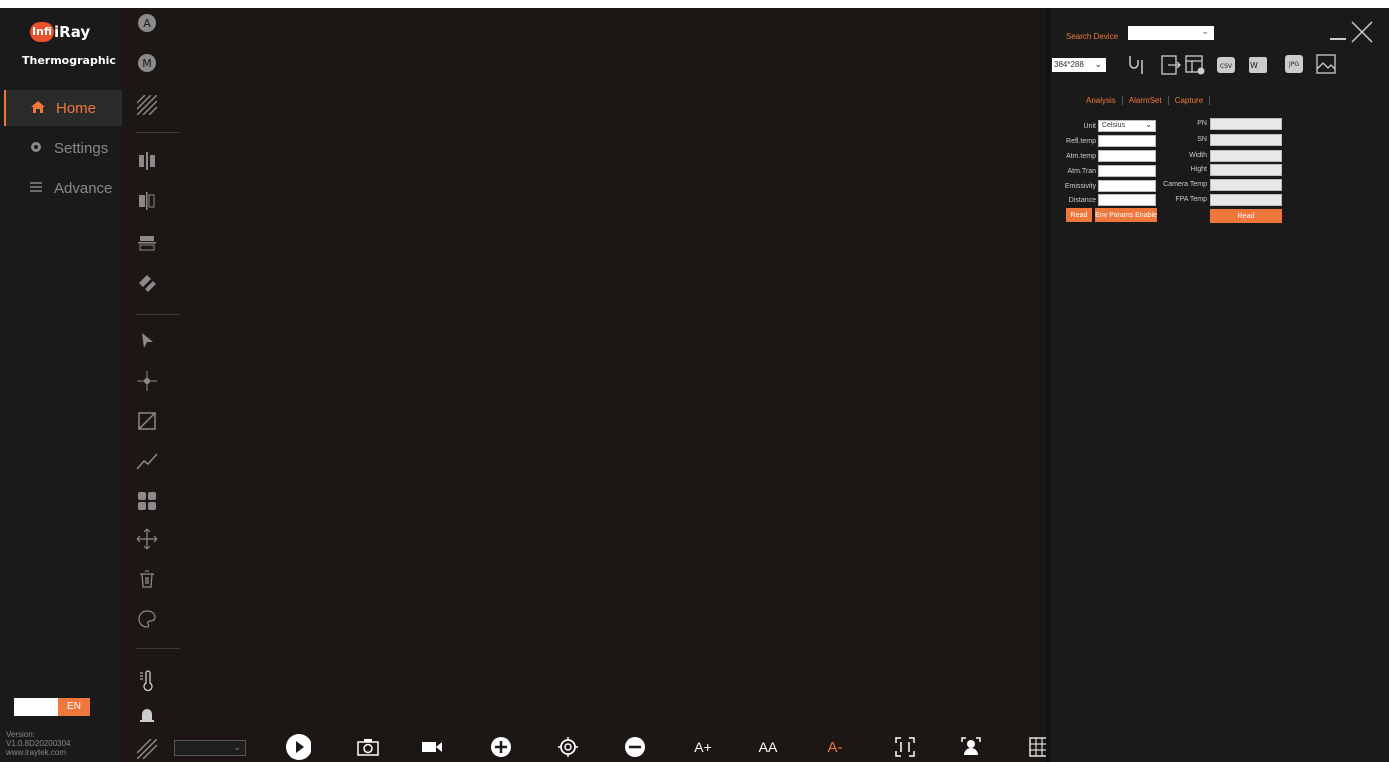  Describe the element at coordinates (147, 23) in the screenshot. I see `auto-mode-icon: A` at that location.